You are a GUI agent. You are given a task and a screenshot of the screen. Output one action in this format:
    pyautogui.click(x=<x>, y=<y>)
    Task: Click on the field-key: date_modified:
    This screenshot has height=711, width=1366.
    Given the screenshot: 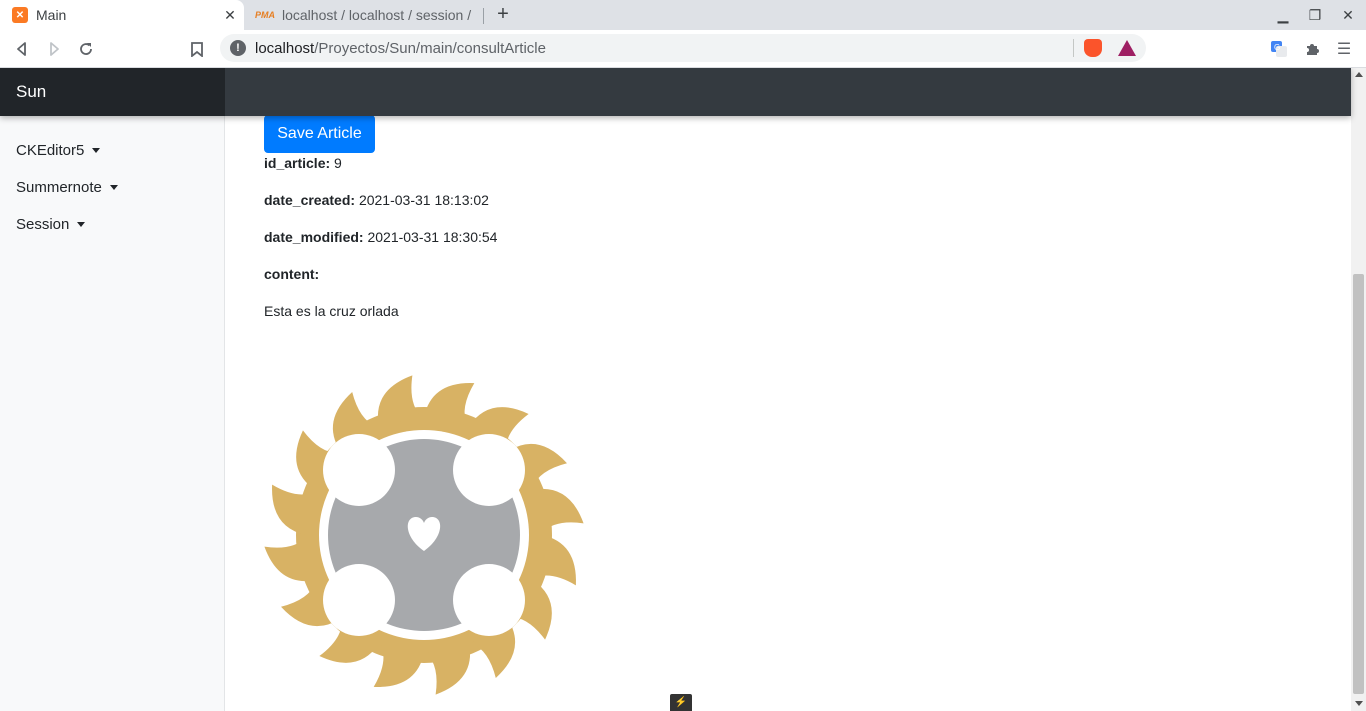 What is the action you would take?
    pyautogui.click(x=314, y=237)
    